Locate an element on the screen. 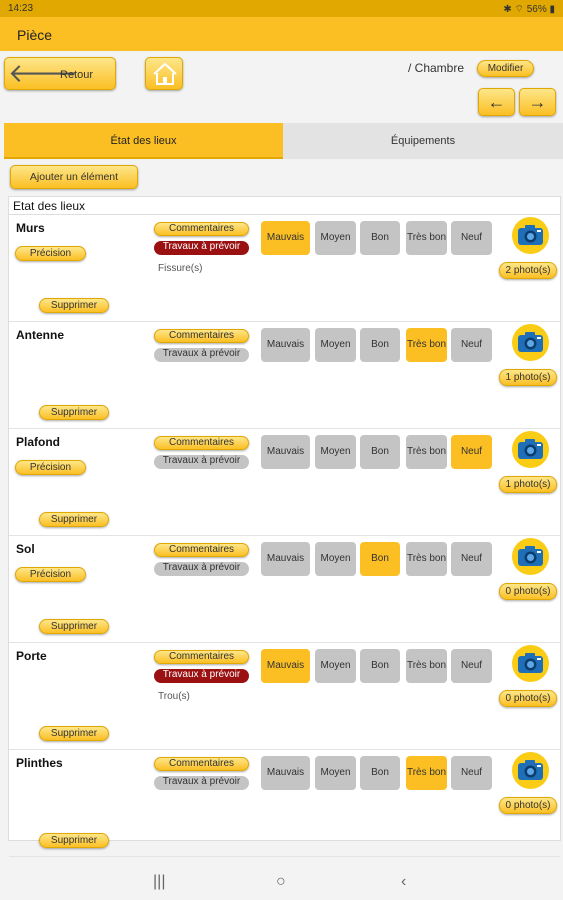  back-button: 🡐 Retour is located at coordinates (60, 73).